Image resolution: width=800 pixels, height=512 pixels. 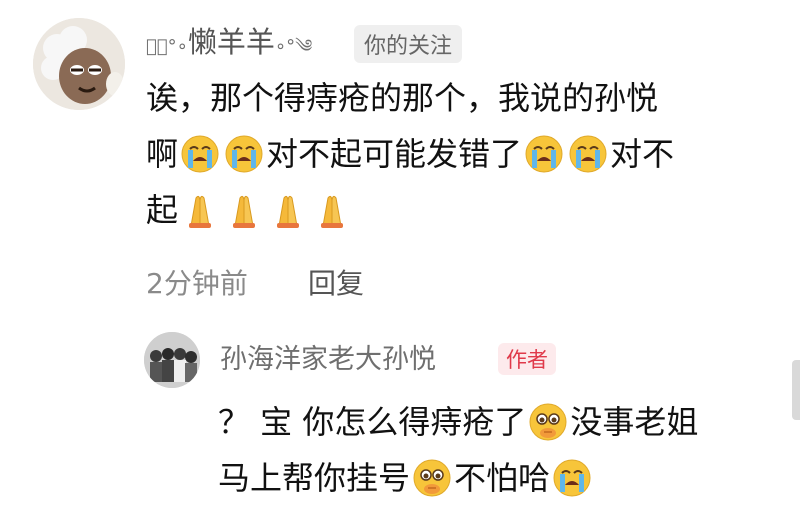 What do you see at coordinates (314, 478) in the screenshot?
I see `reply-text: 马上帮你挂号` at bounding box center [314, 478].